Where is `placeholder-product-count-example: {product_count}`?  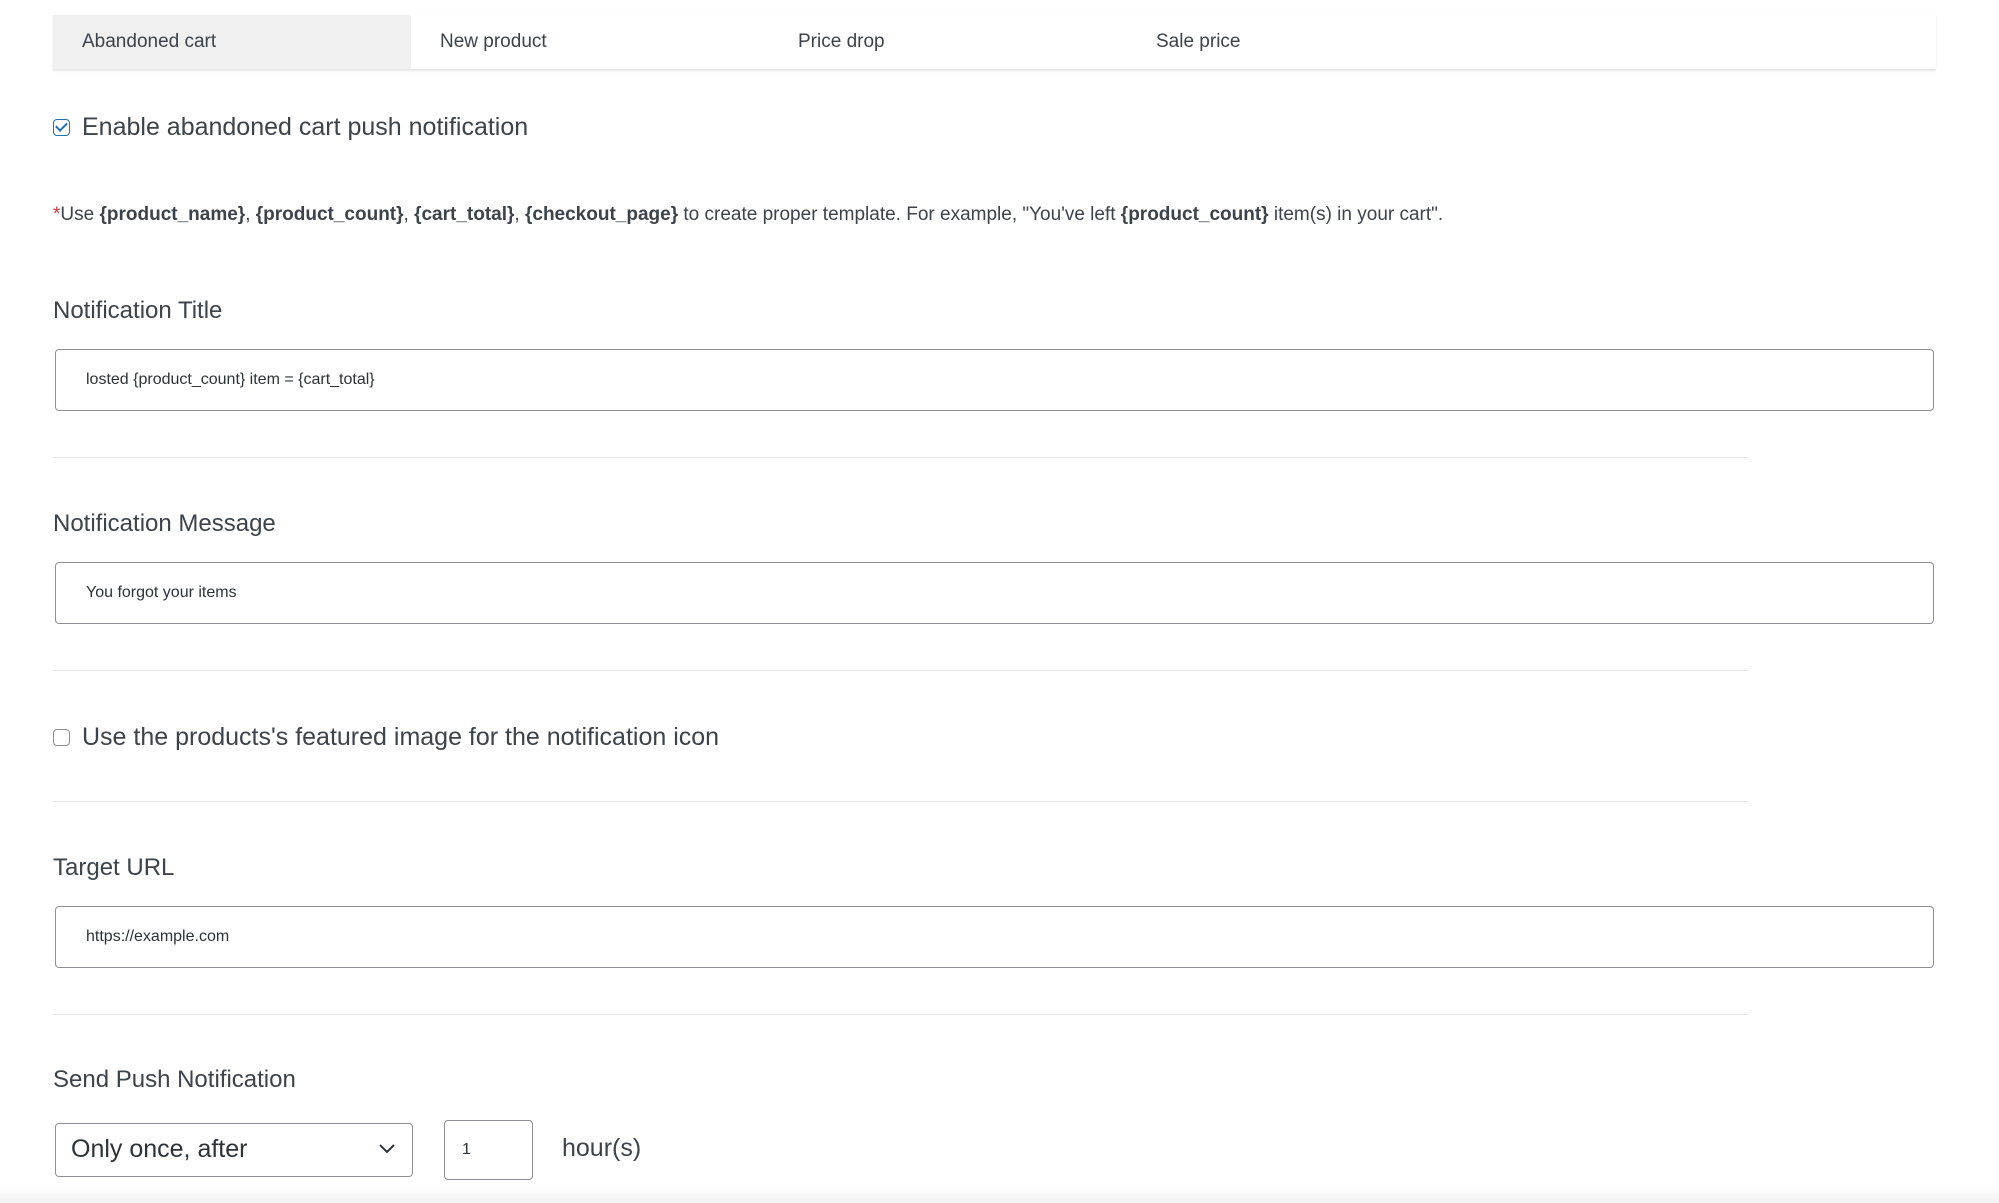 placeholder-product-count-example: {product_count} is located at coordinates (1194, 214).